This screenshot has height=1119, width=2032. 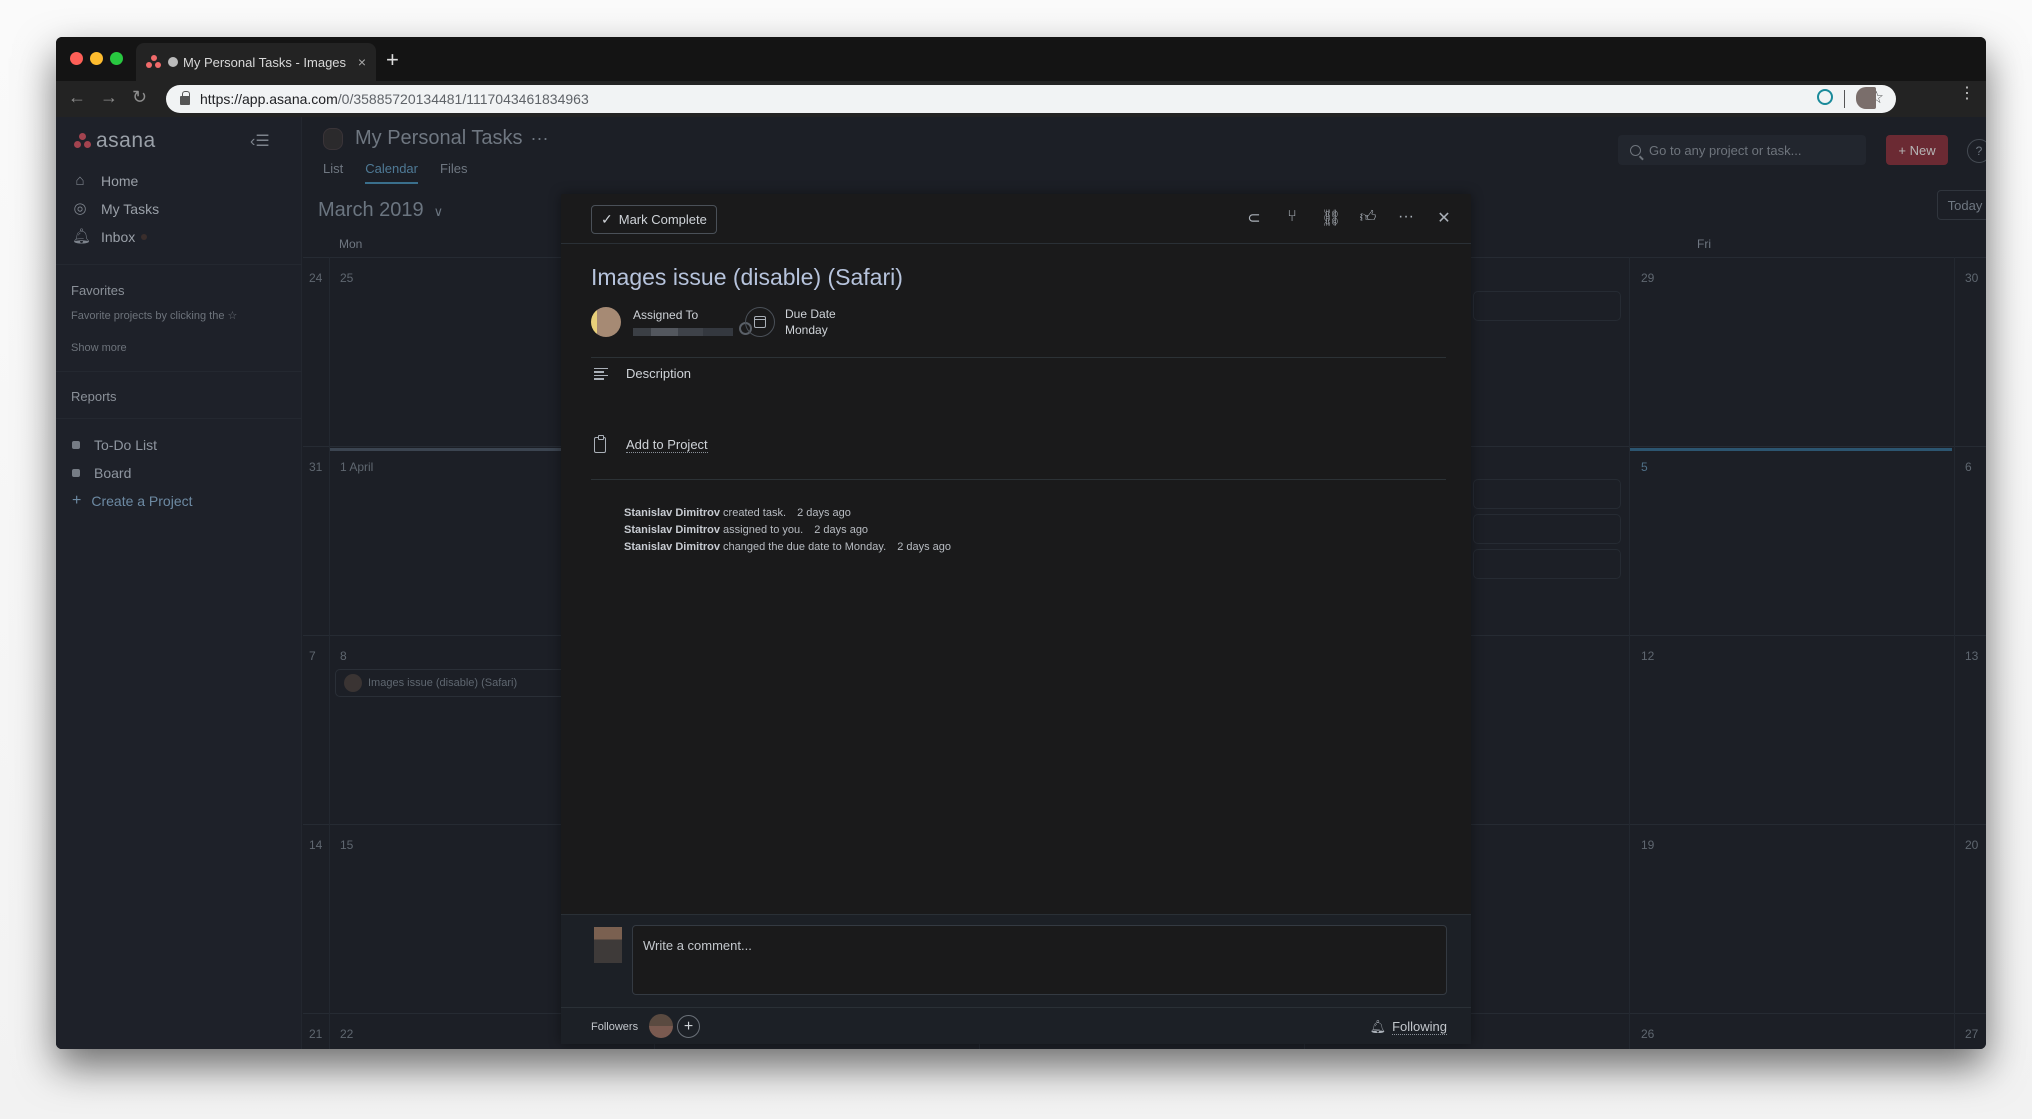 I want to click on add-to-project-link: Add to Project, so click(x=667, y=445).